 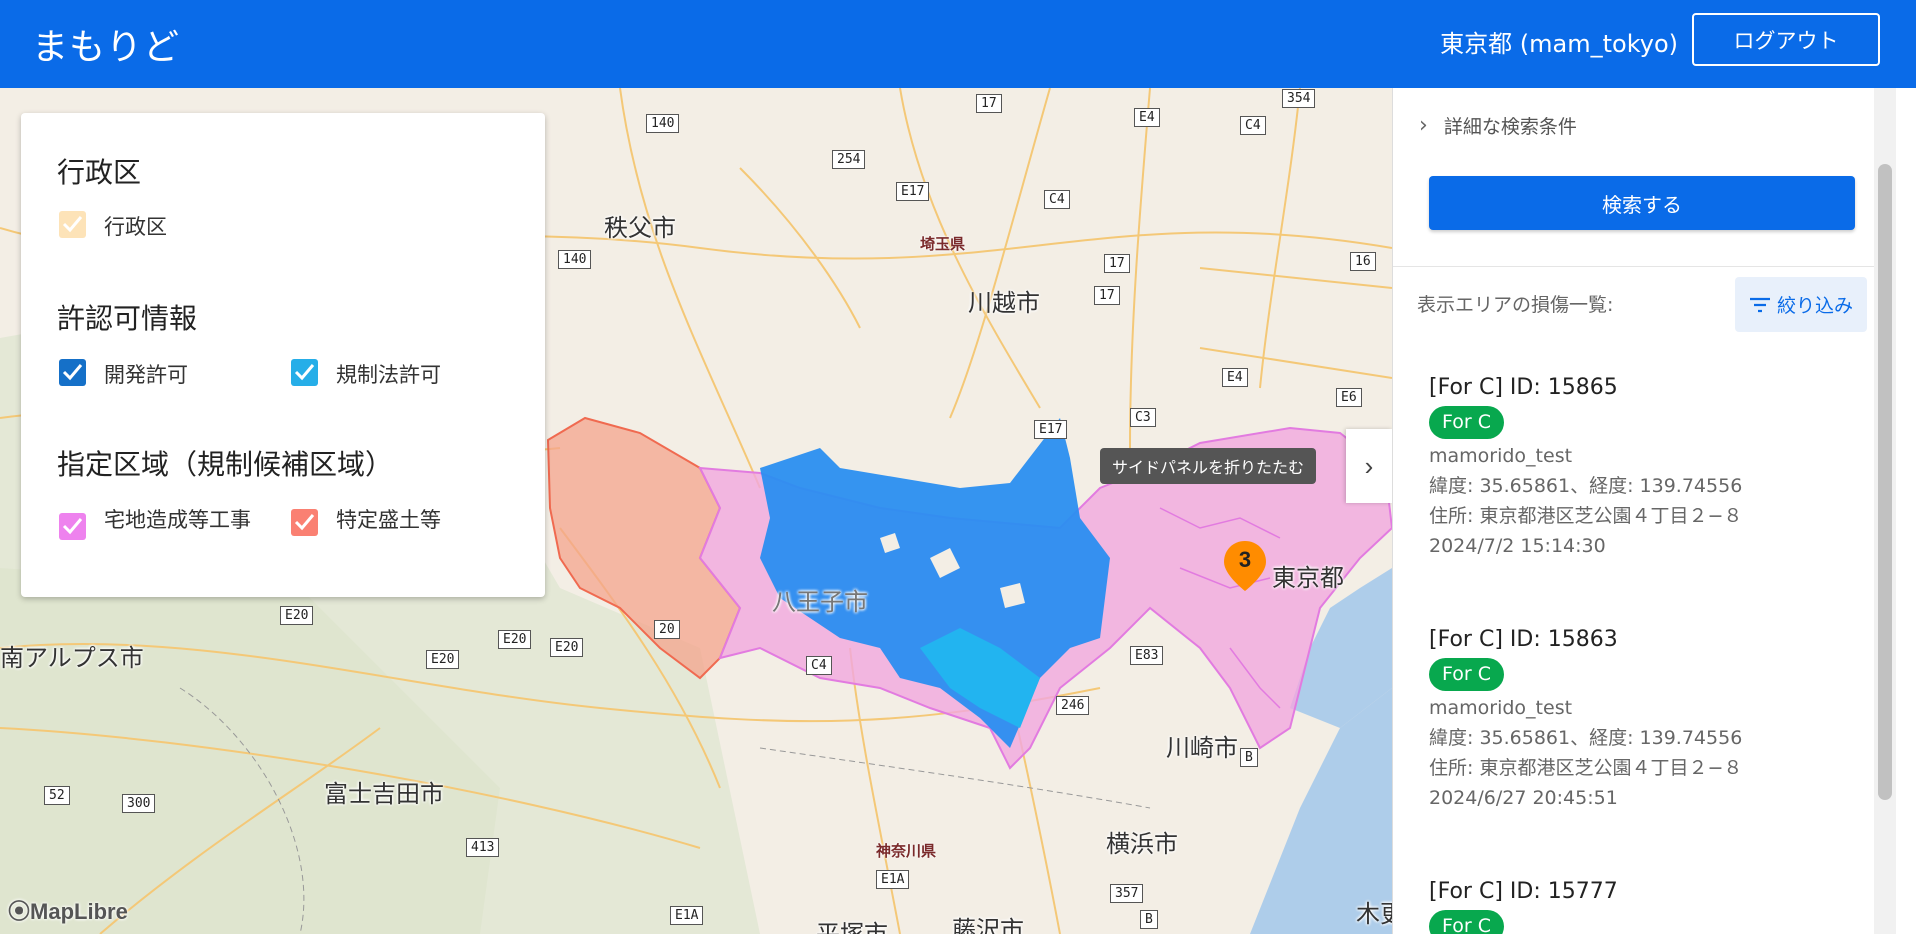 I want to click on checkbox-dev-permit: 開発許可, so click(x=123, y=374).